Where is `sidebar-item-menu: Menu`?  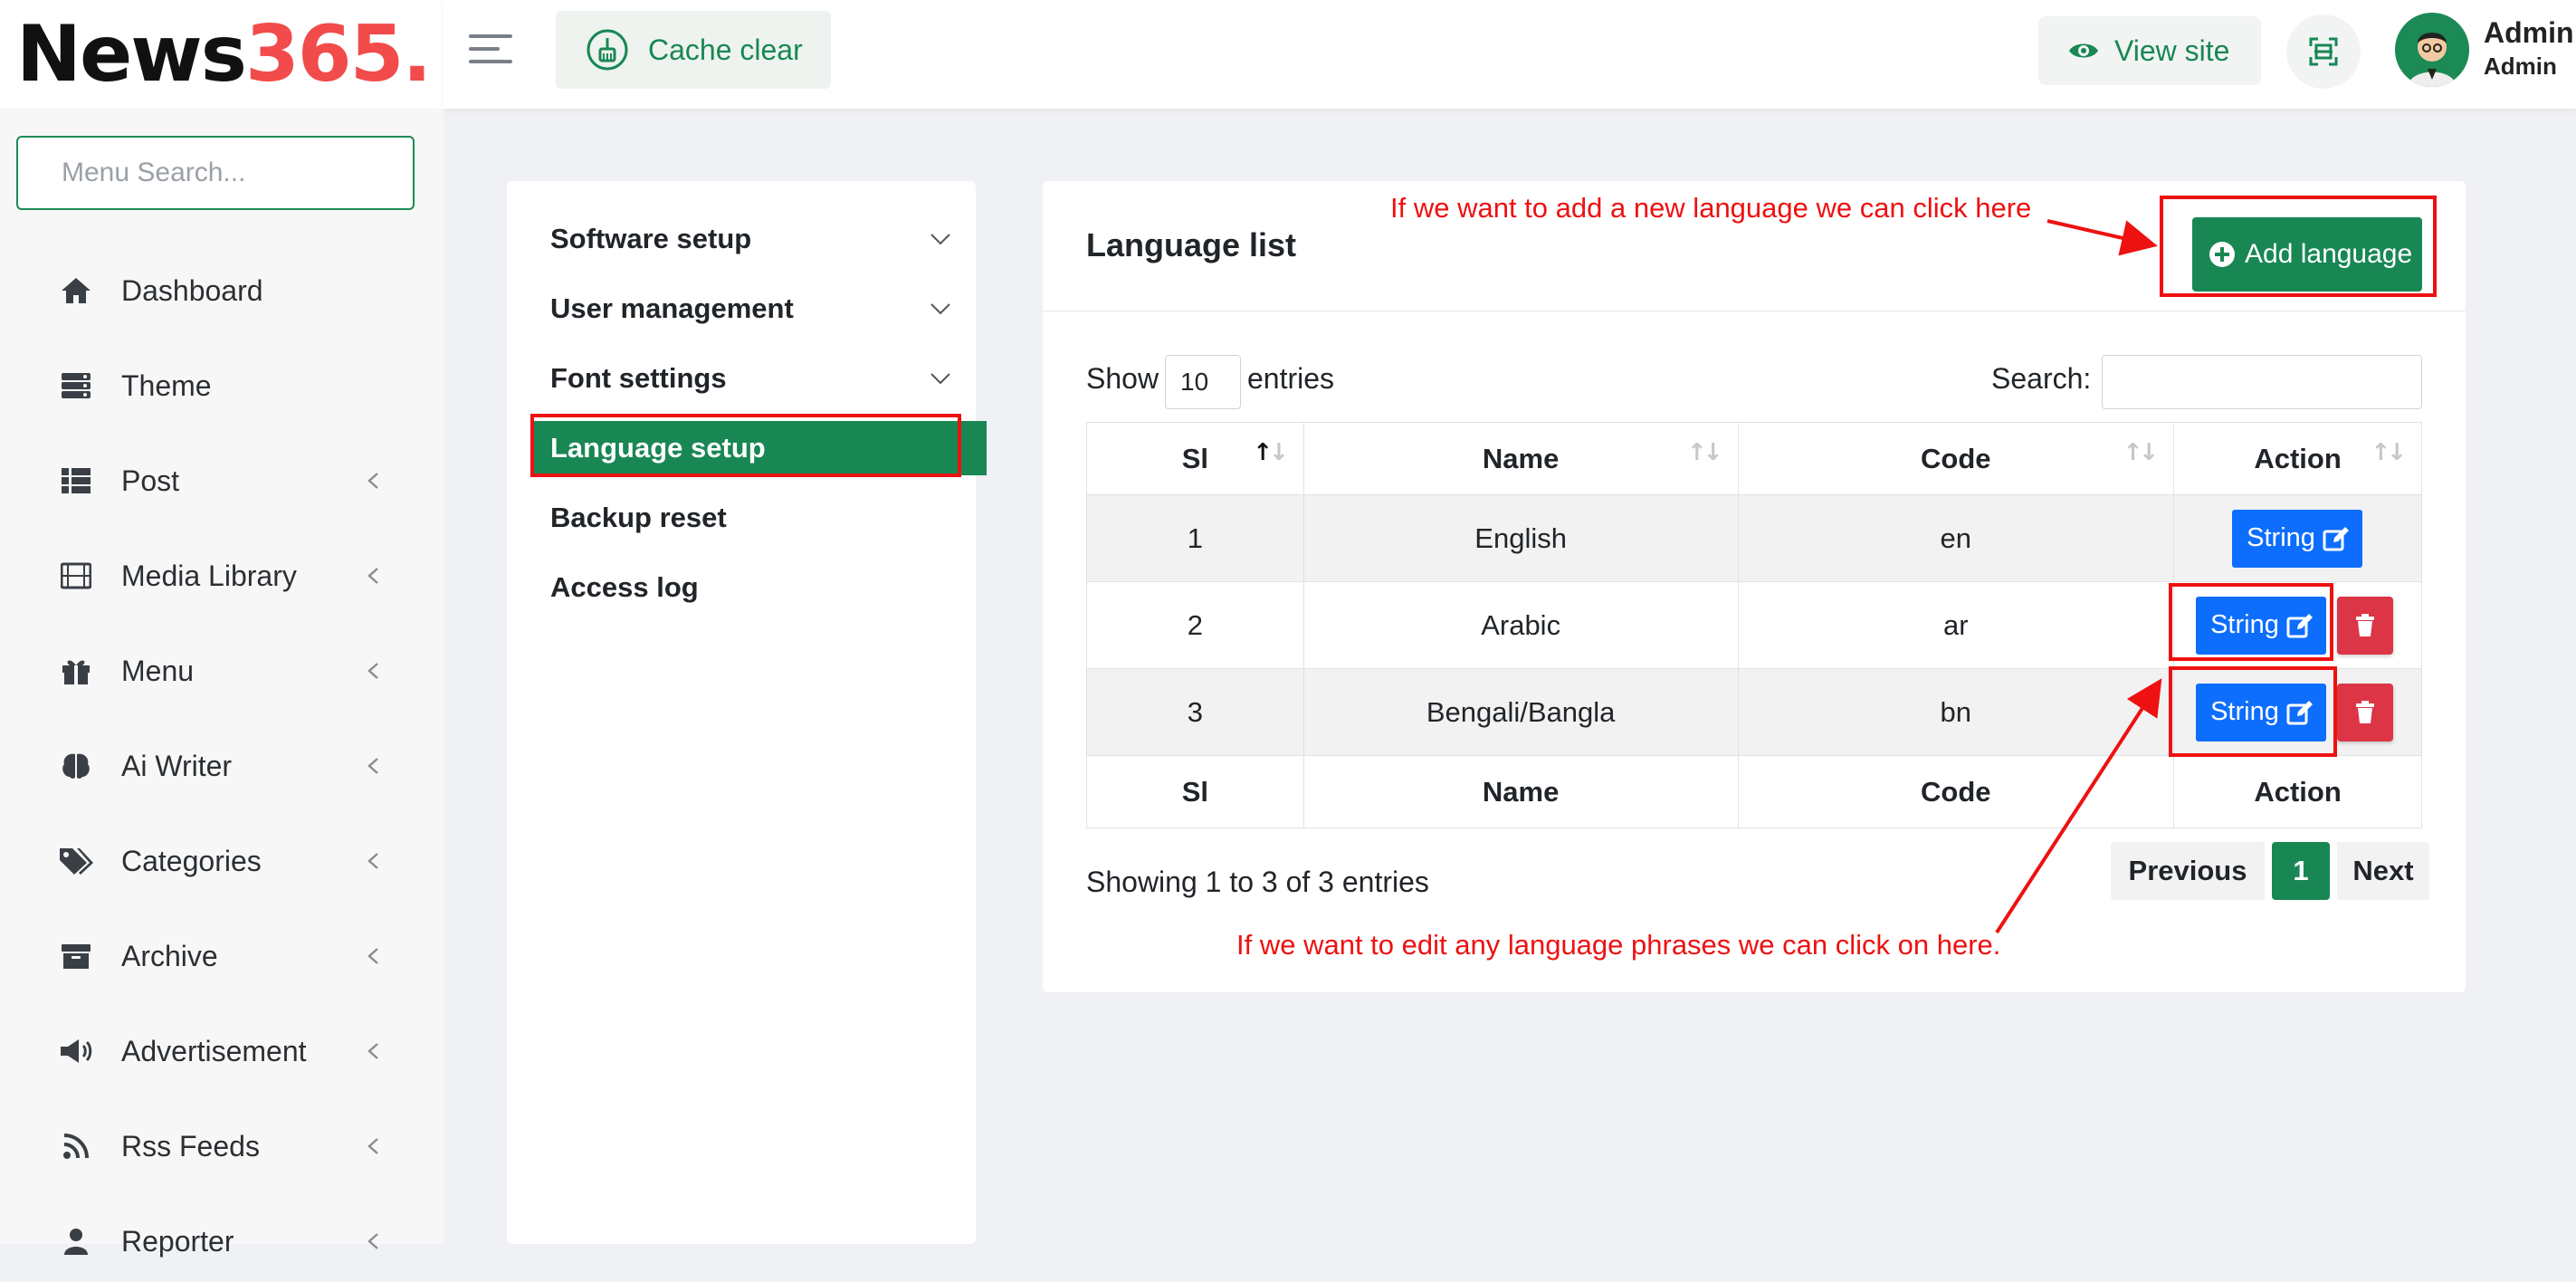
sidebar-item-menu: Menu is located at coordinates (222, 671).